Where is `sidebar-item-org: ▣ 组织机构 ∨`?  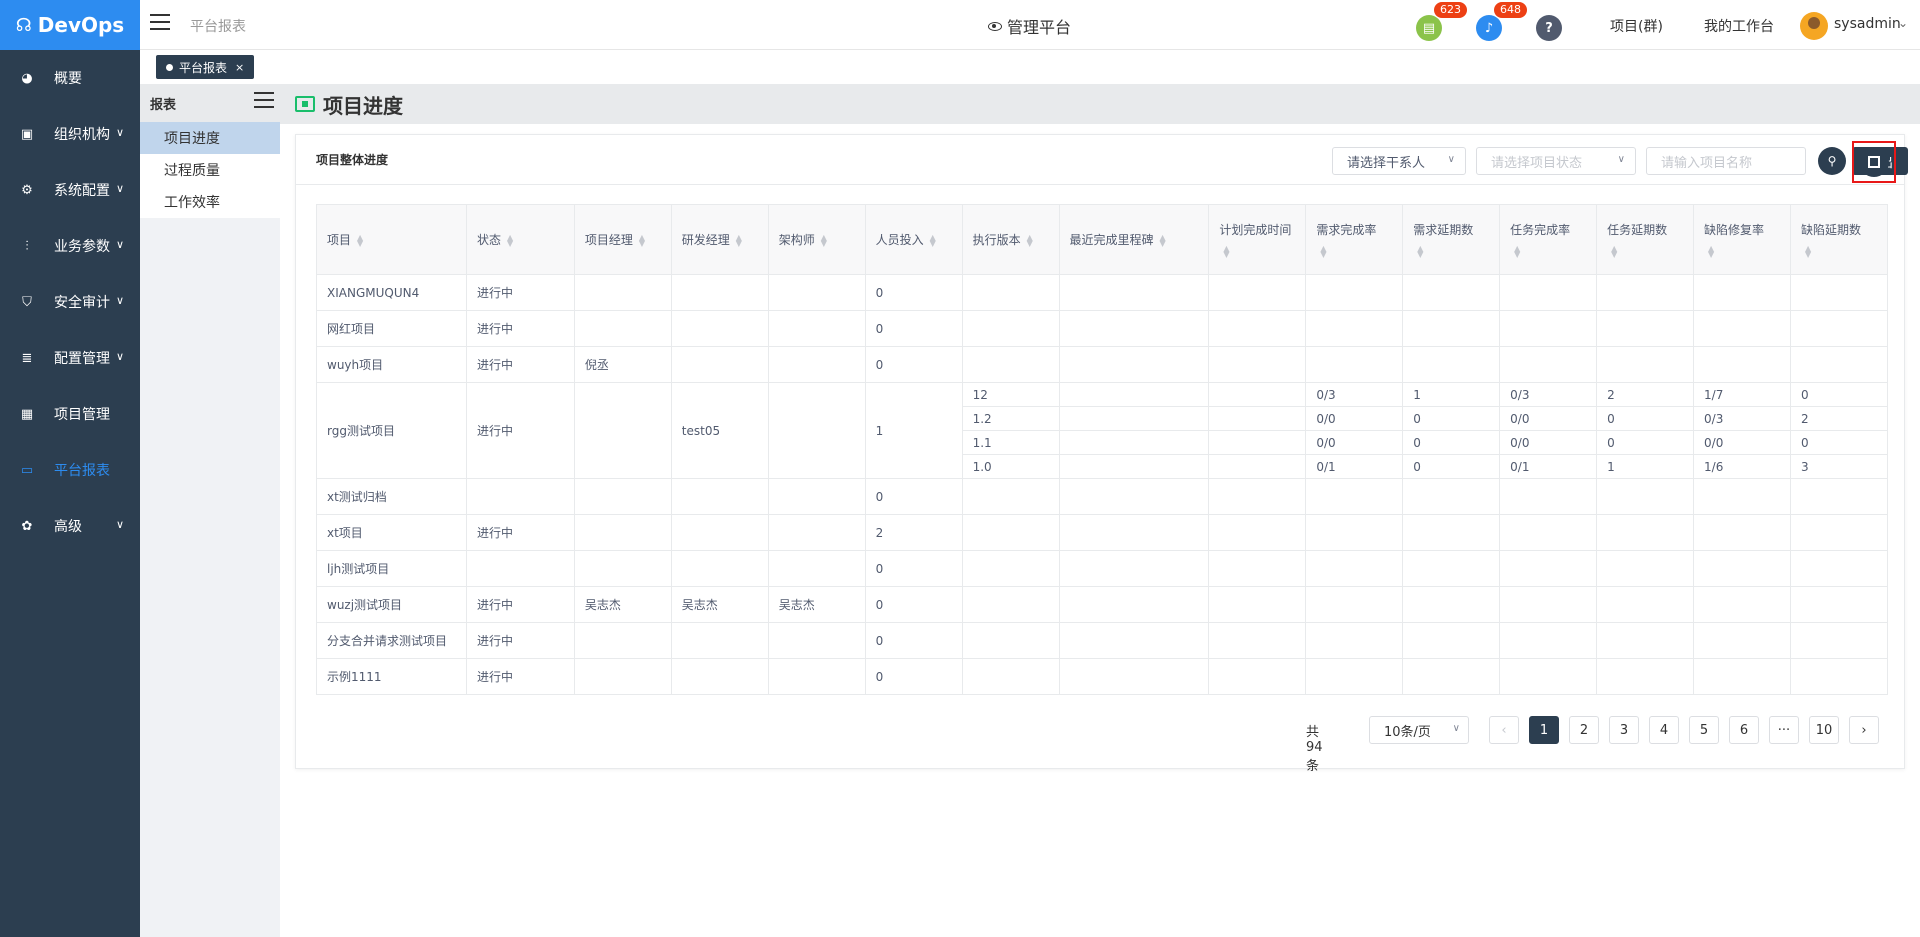 sidebar-item-org: ▣ 组织机构 ∨ is located at coordinates (70, 134).